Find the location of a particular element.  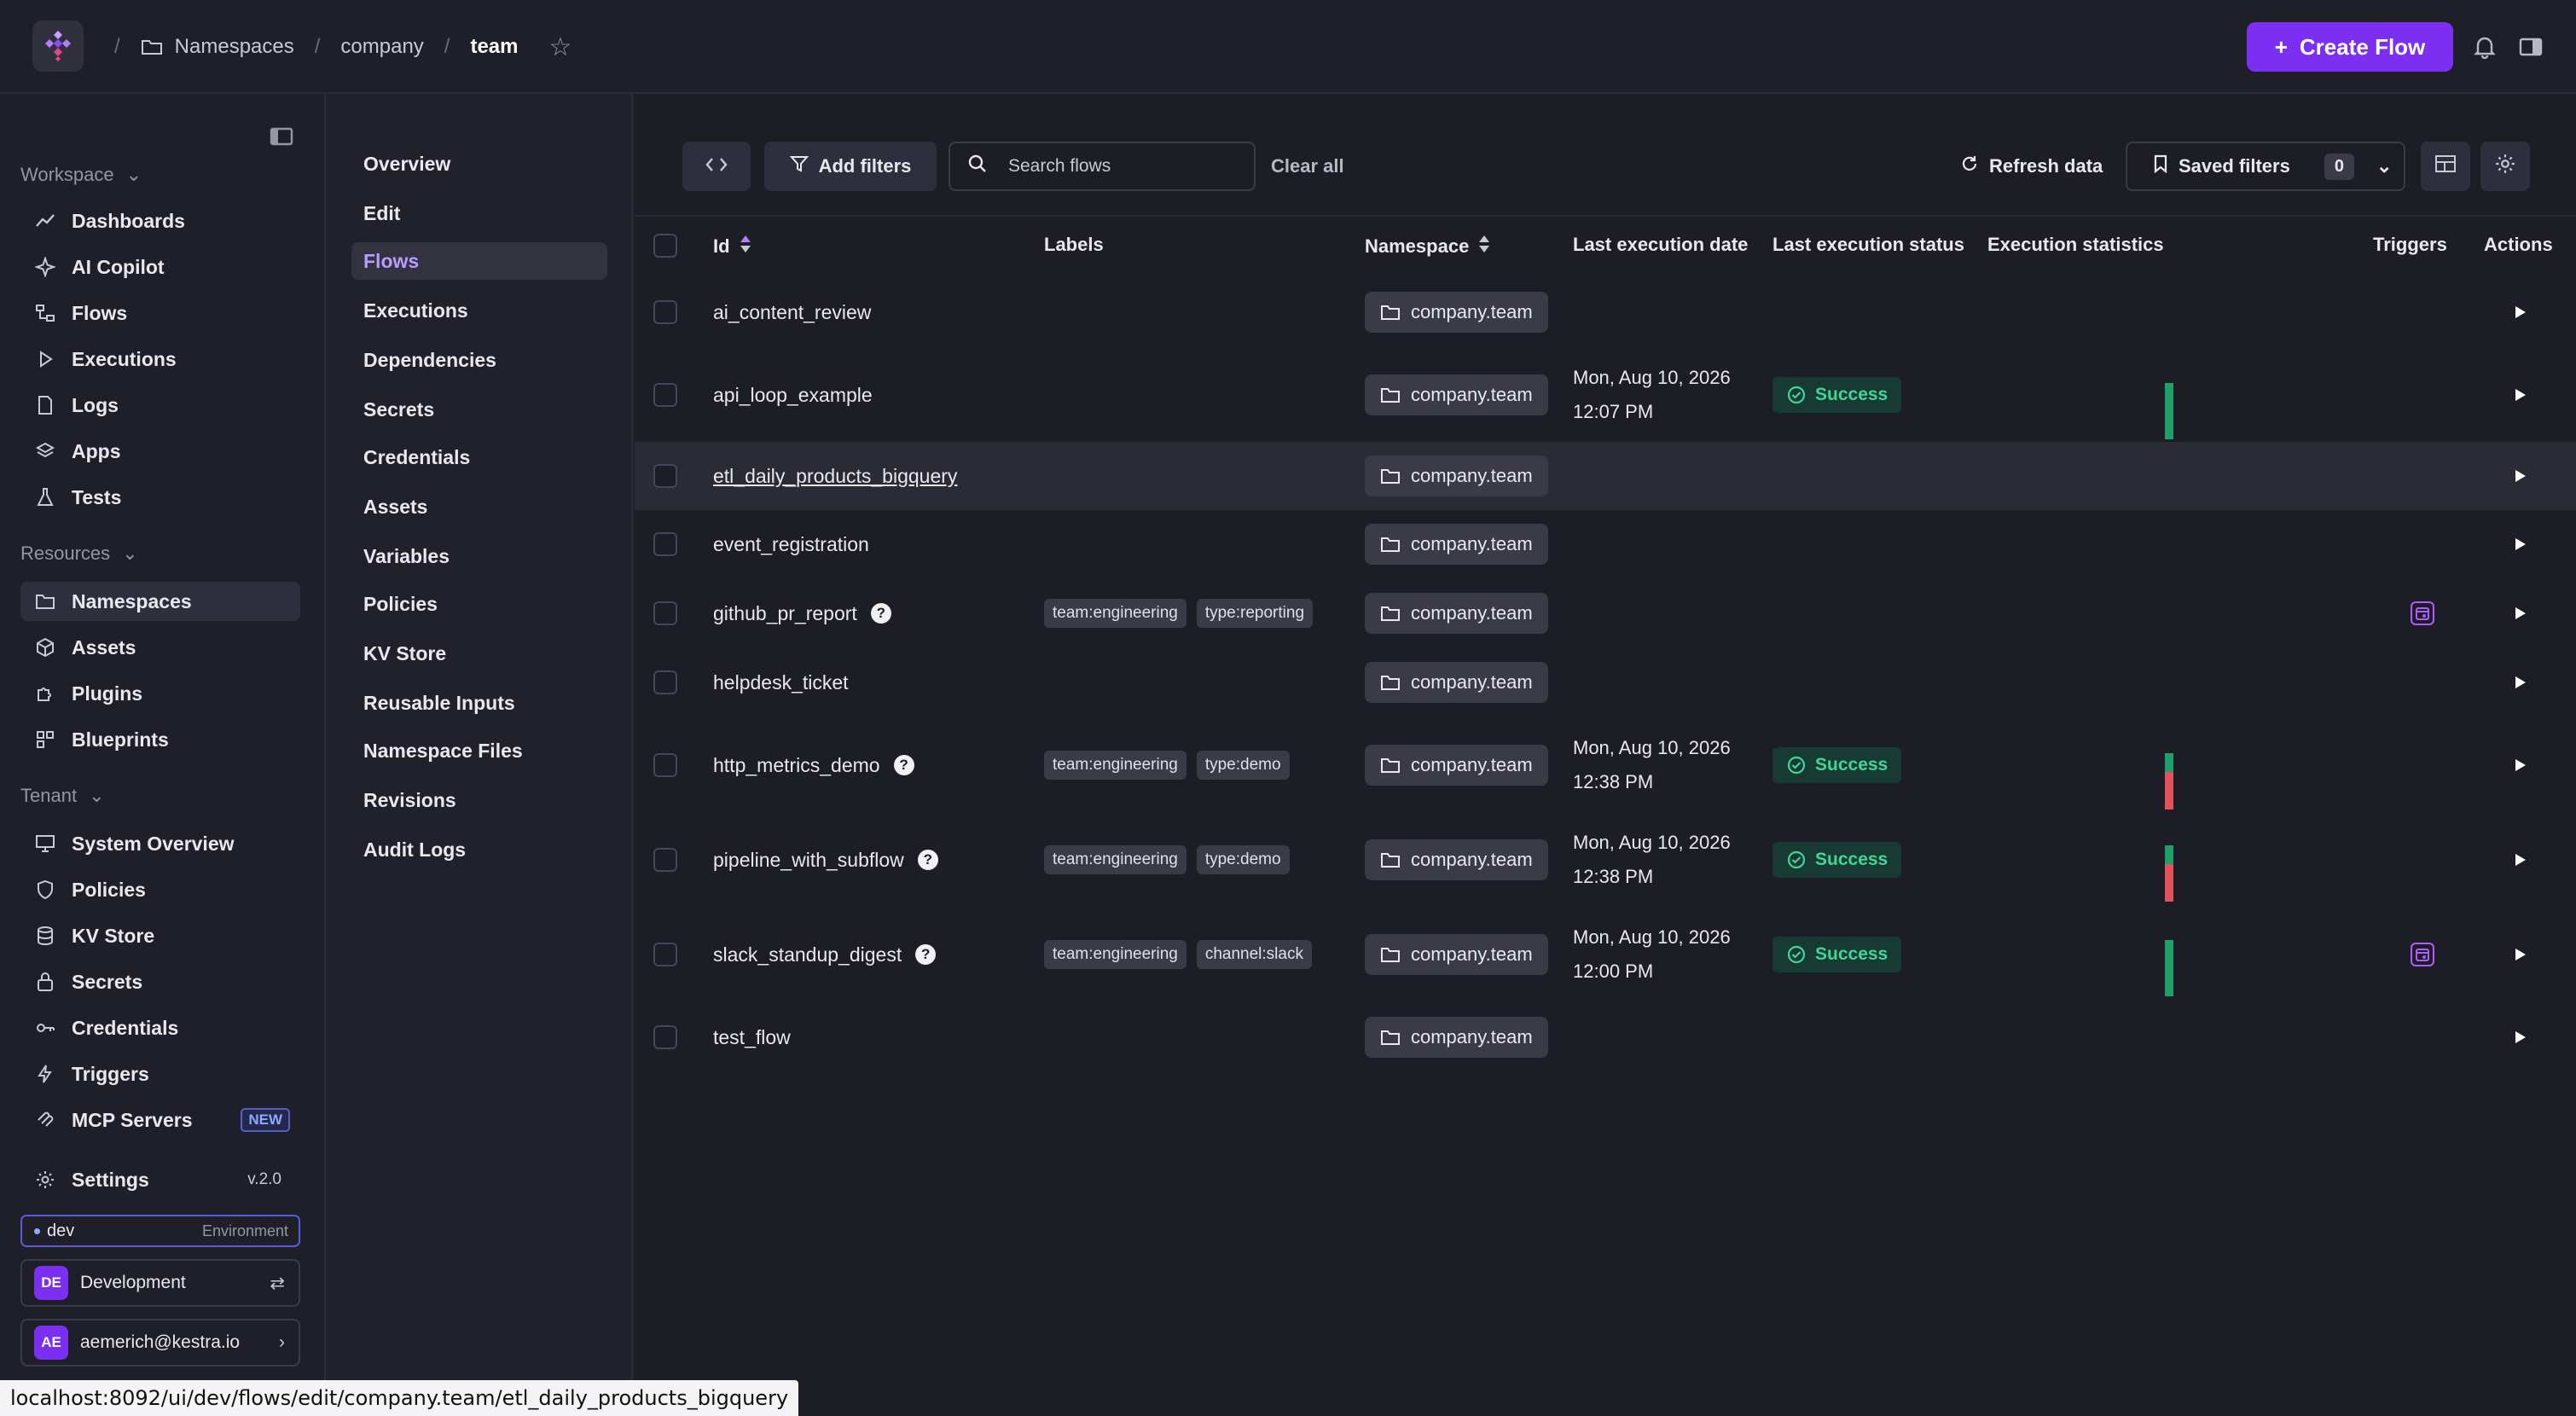

user-menu: AE aemerich@kestra.io › is located at coordinates (160, 1343).